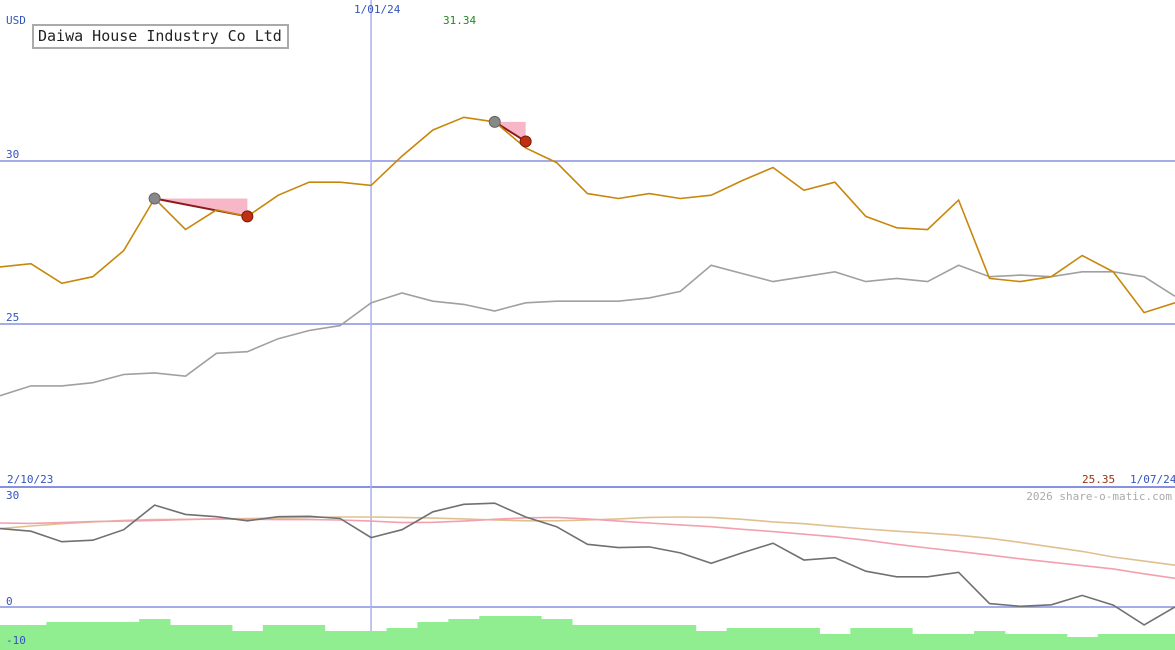 Image resolution: width=1175 pixels, height=650 pixels. Describe the element at coordinates (30, 479) in the screenshot. I see `start-date-label: 2/10/23` at that location.